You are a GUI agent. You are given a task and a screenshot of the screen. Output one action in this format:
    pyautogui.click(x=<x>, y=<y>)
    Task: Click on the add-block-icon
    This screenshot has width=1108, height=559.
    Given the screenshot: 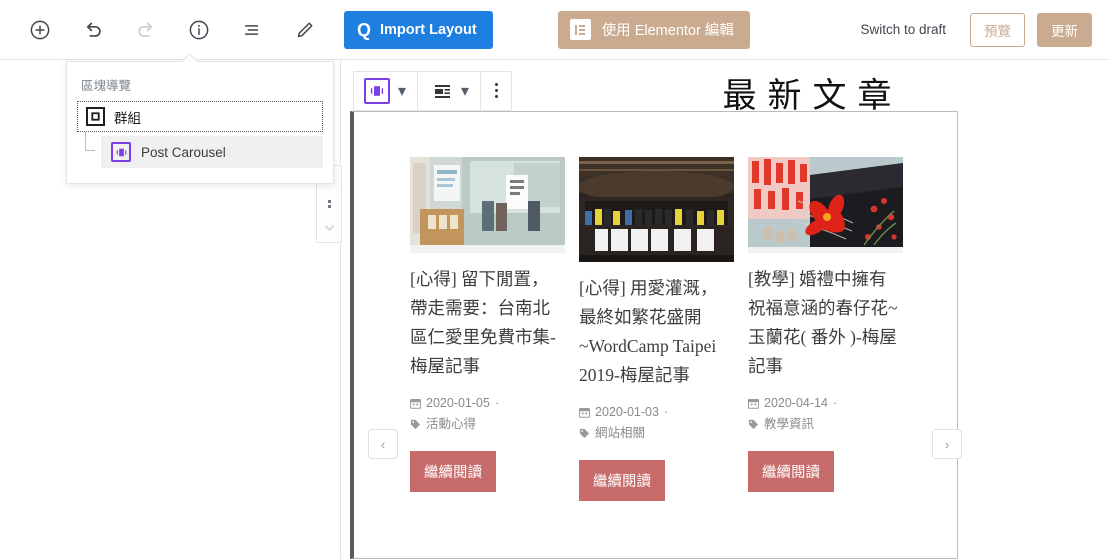 What is the action you would take?
    pyautogui.click(x=40, y=30)
    